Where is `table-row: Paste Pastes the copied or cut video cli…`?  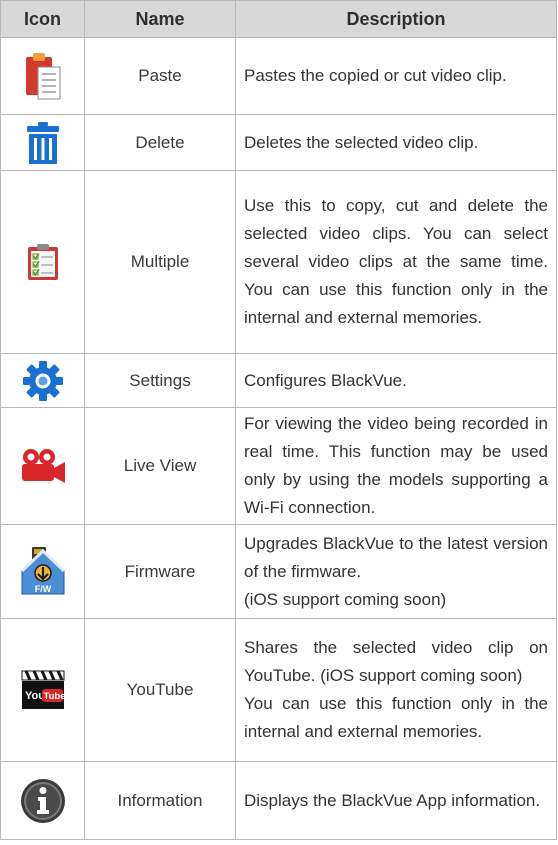 table-row: Paste Pastes the copied or cut video cli… is located at coordinates (278, 76).